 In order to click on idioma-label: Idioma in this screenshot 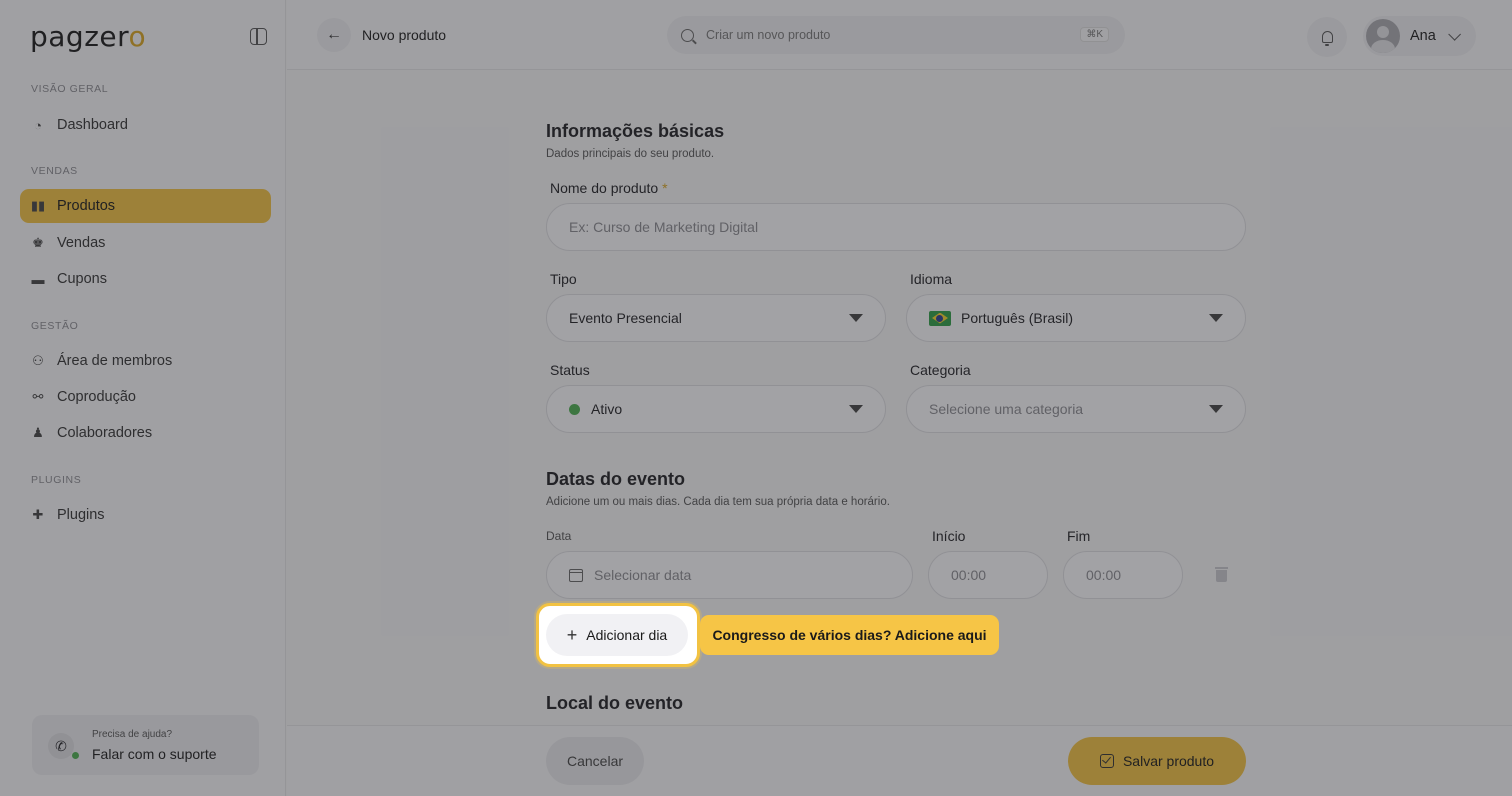, I will do `click(931, 279)`.